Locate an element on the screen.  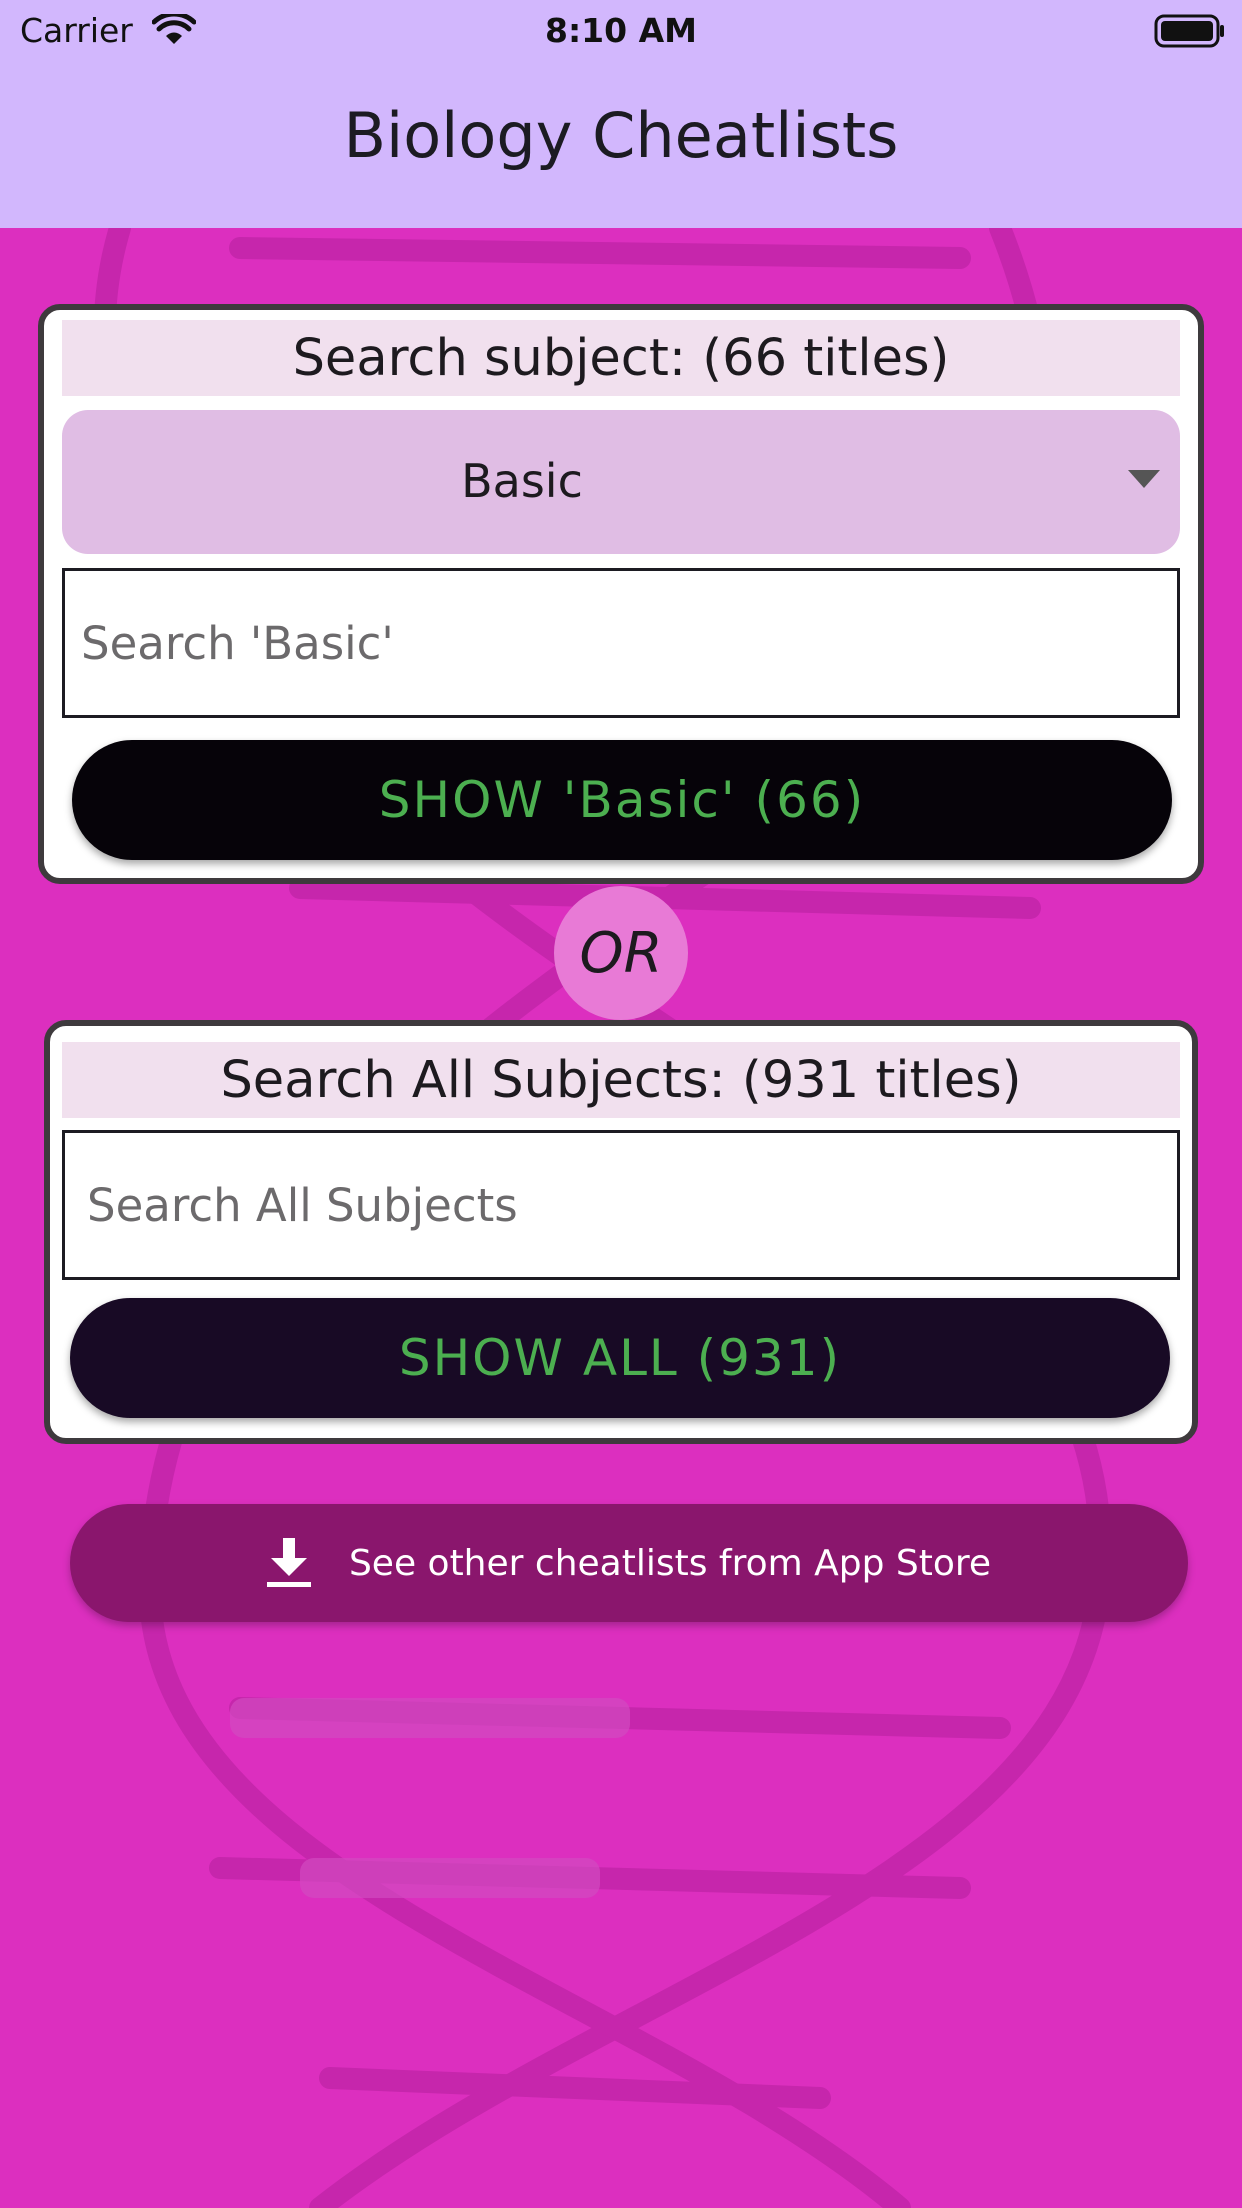
app-store-button: See other cheatlists from App Store is located at coordinates (629, 1563).